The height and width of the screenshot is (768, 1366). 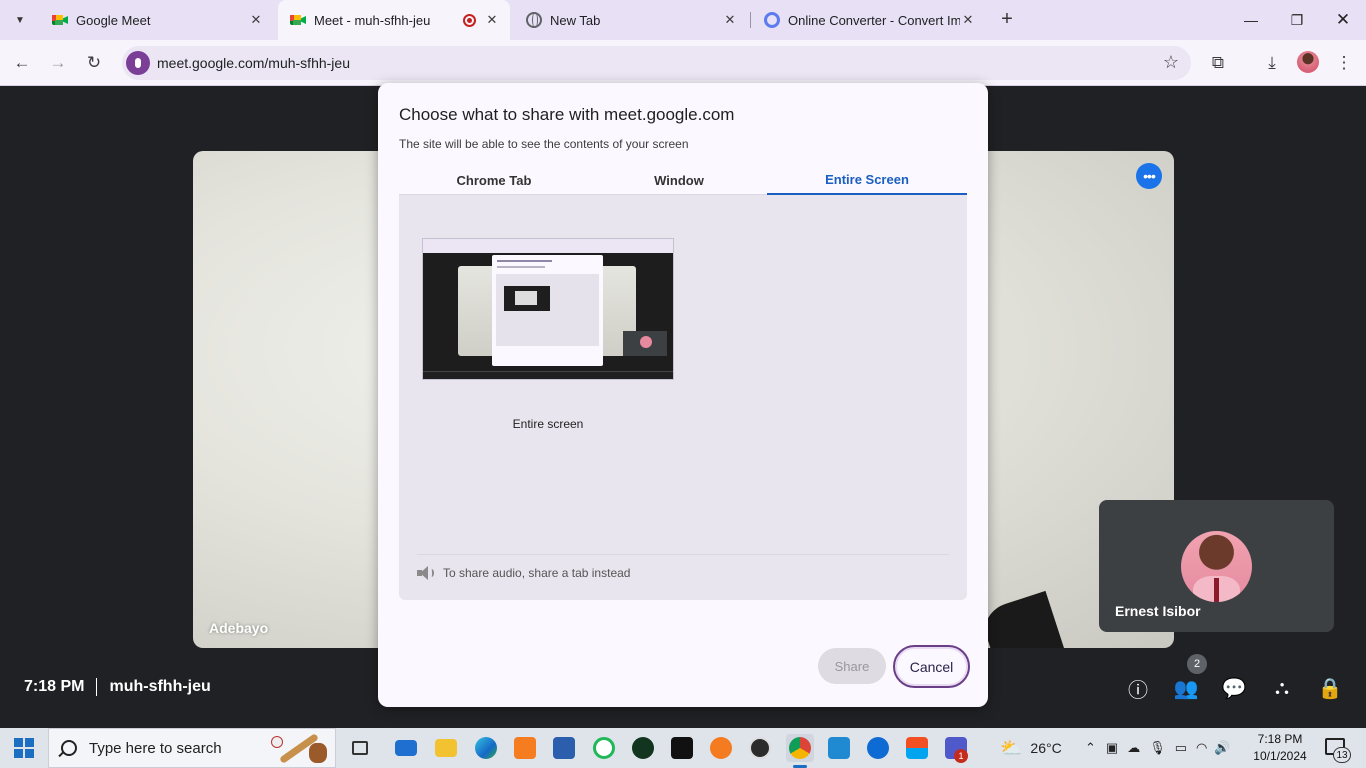 I want to click on weather-temp: 26°C, so click(x=1046, y=748).